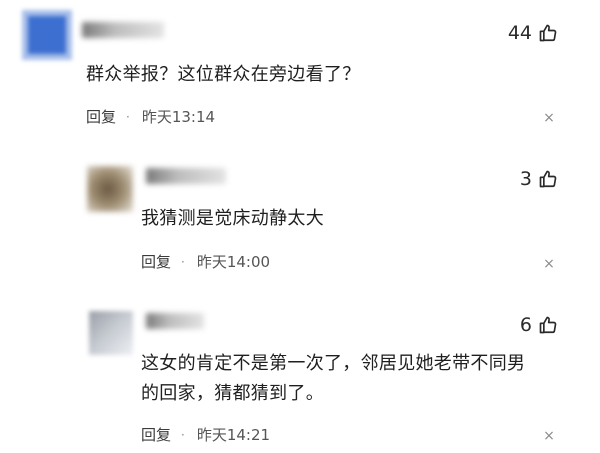  I want to click on like-button: 6, so click(539, 325).